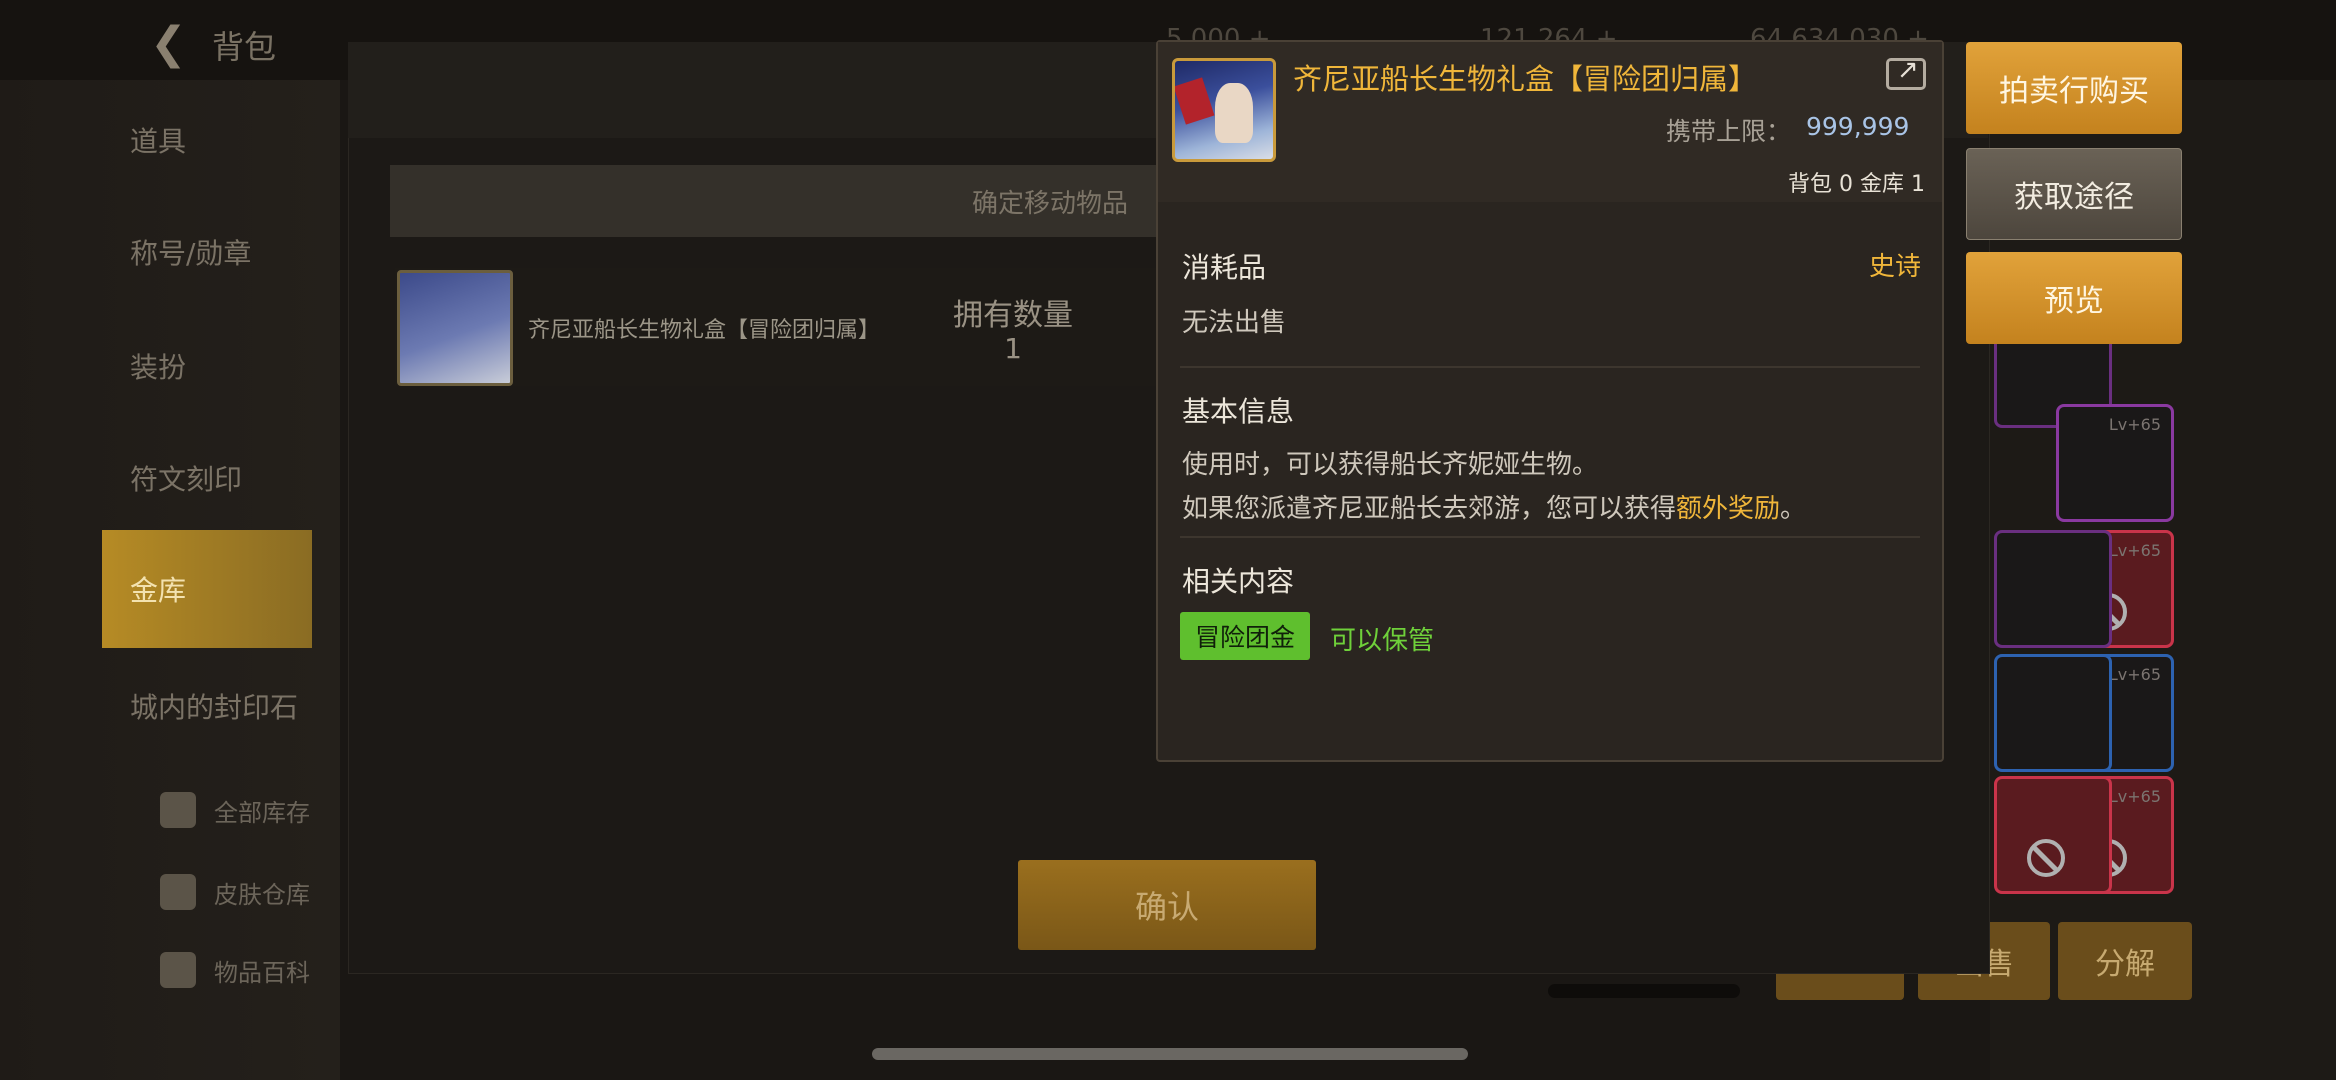  What do you see at coordinates (1224, 267) in the screenshot?
I see `item-category: 消耗品` at bounding box center [1224, 267].